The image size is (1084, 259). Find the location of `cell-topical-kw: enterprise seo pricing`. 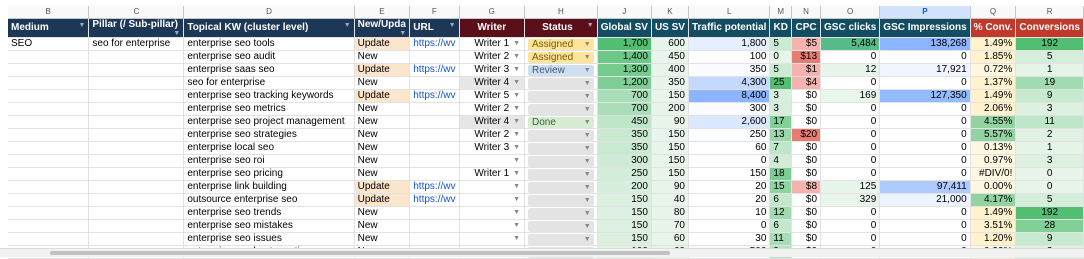

cell-topical-kw: enterprise seo pricing is located at coordinates (269, 174).